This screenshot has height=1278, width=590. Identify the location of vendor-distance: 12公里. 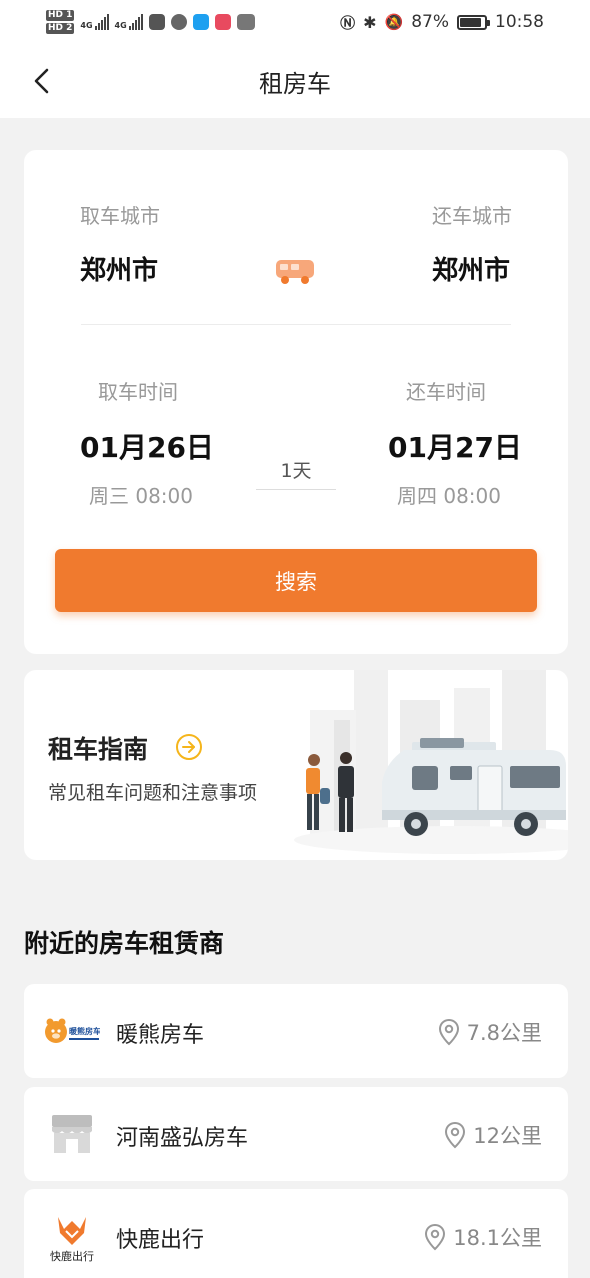
(492, 1135).